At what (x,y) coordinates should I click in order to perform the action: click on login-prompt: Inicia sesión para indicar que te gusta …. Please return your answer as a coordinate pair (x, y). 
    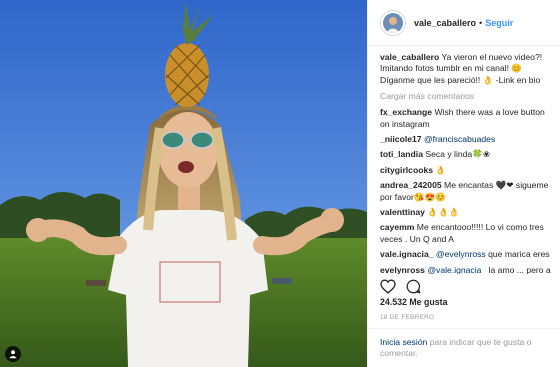
    Looking at the image, I should click on (464, 347).